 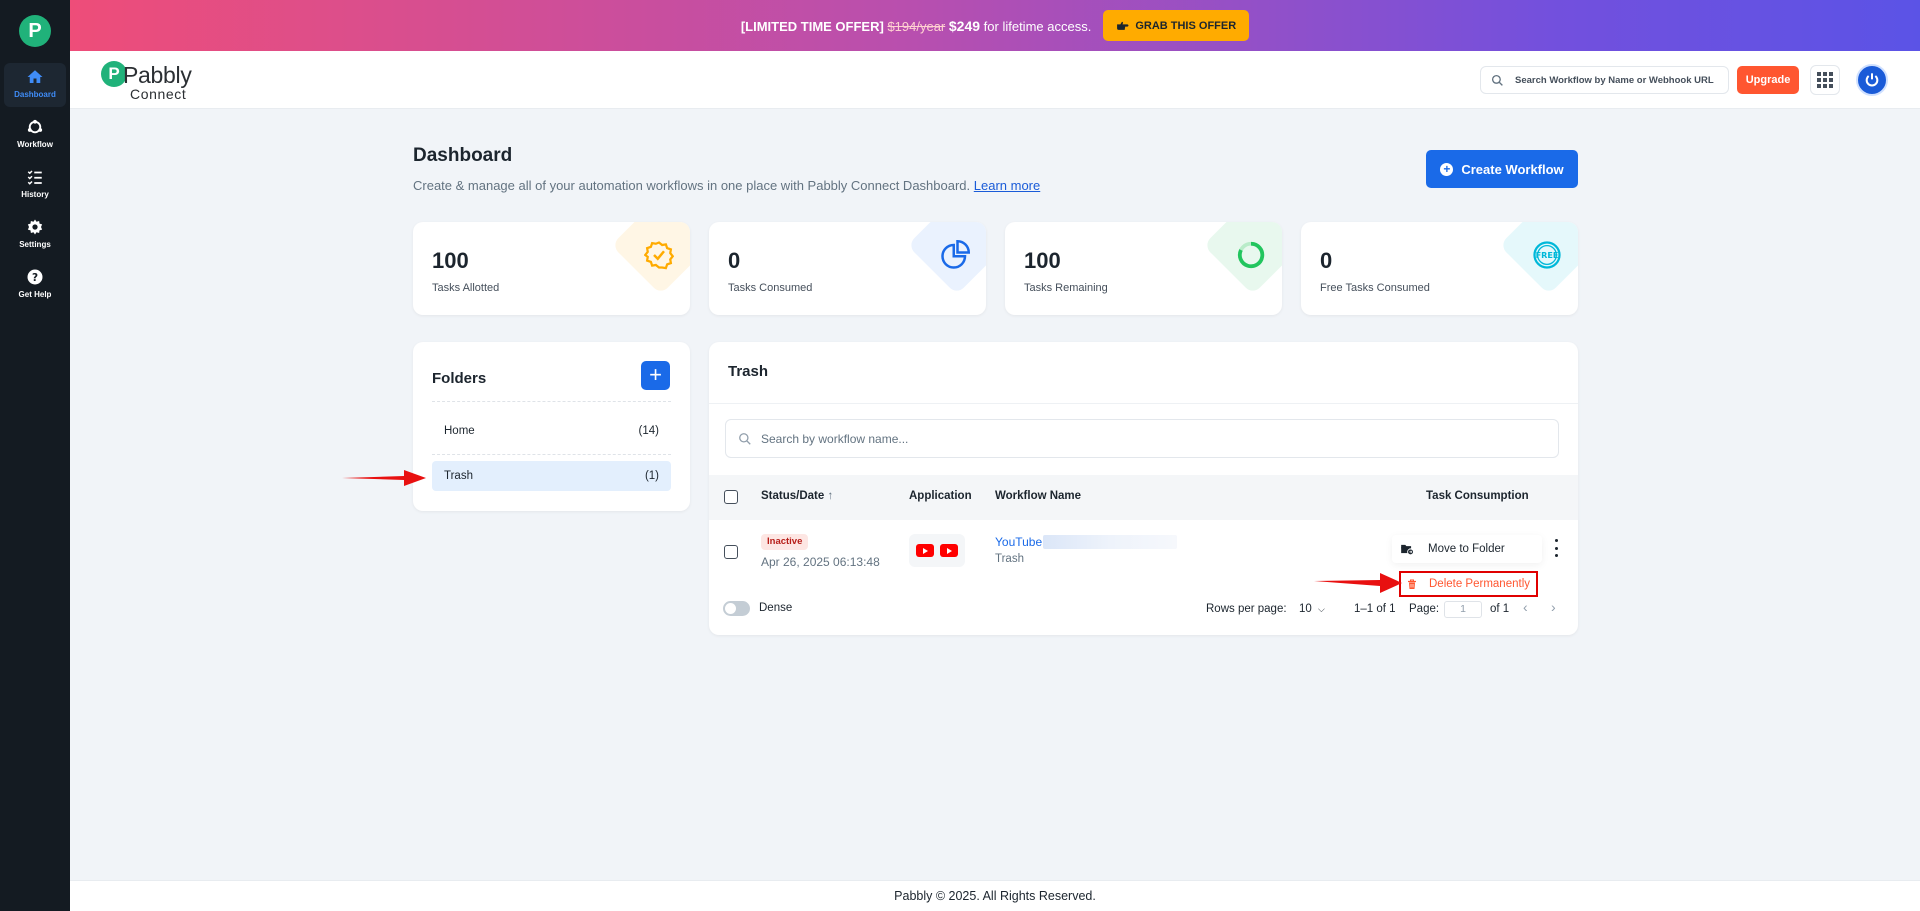 I want to click on stat-card-tasks-remaining: 100 Tasks Remaining, so click(x=1143, y=268).